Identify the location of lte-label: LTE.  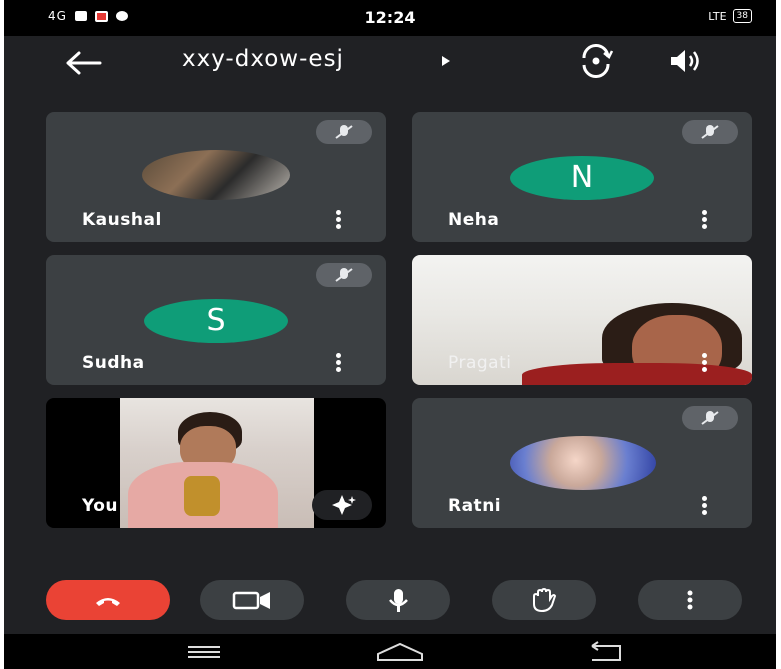
(717, 16).